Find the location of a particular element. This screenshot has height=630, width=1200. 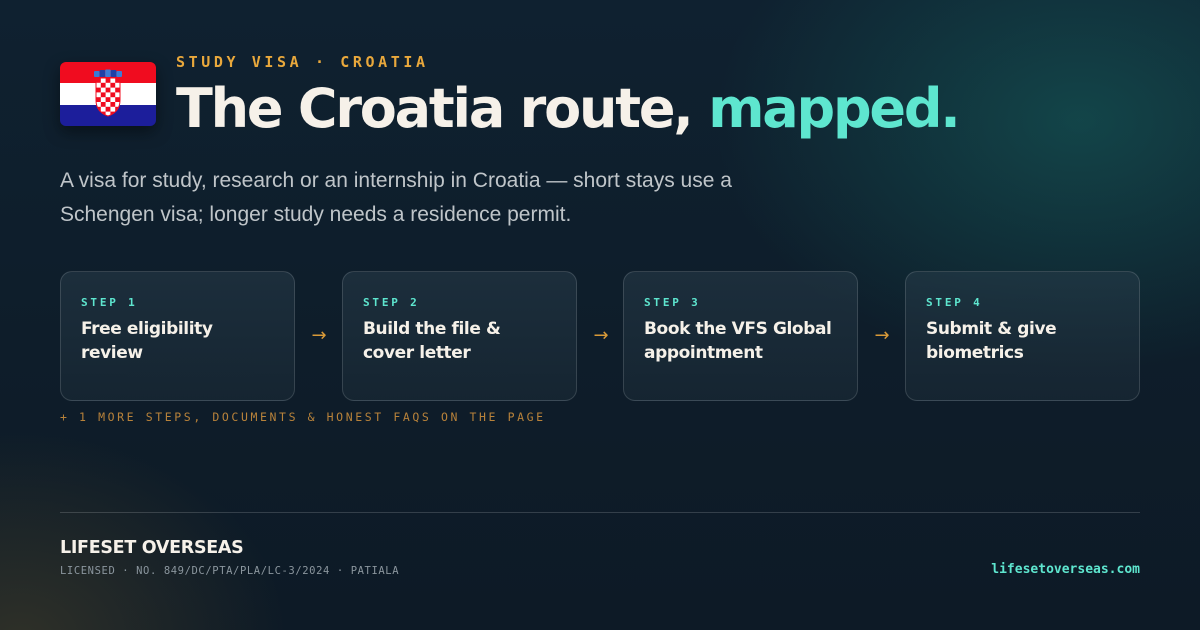

step-number: STEP 4 is located at coordinates (954, 302).